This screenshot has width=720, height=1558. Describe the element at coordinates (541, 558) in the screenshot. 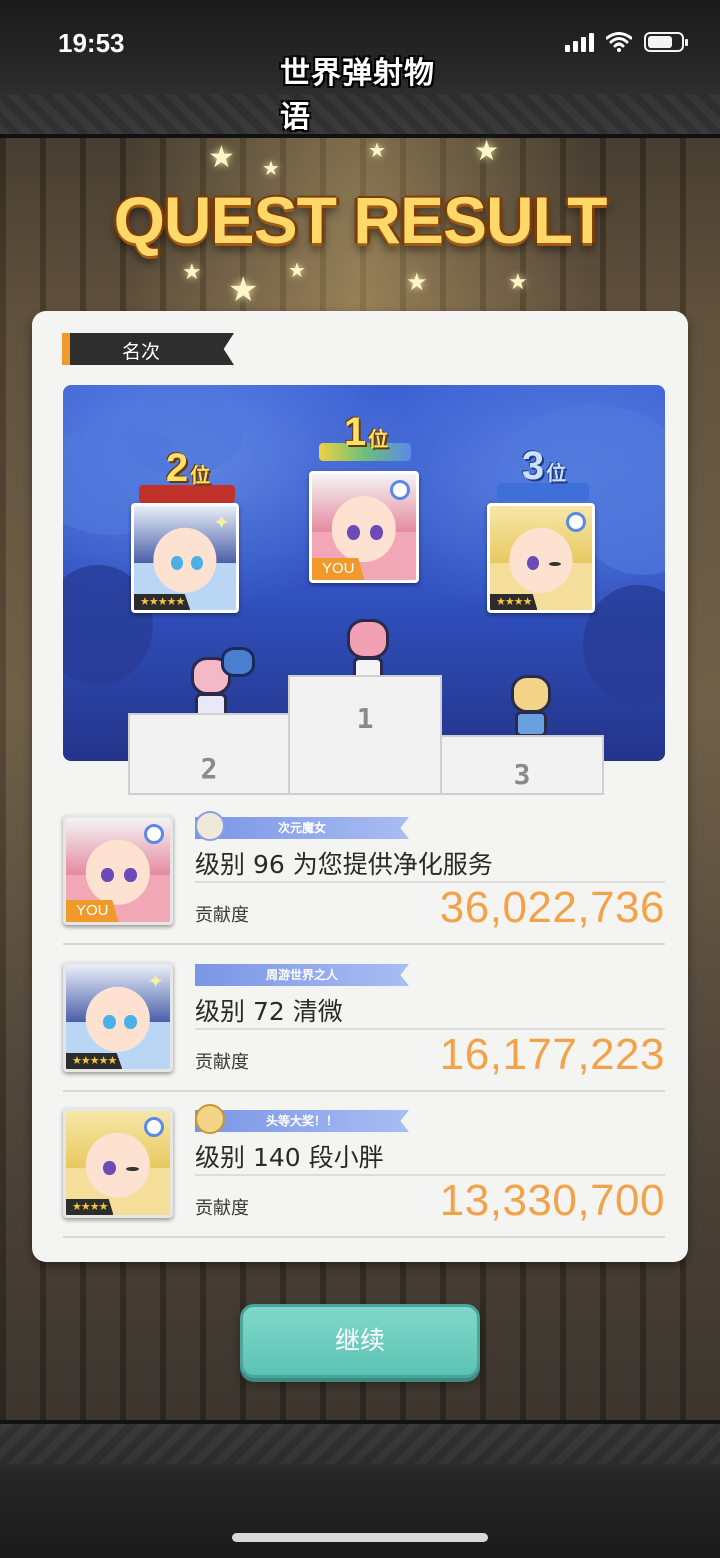

I see `avatar-third: ★★★★` at that location.